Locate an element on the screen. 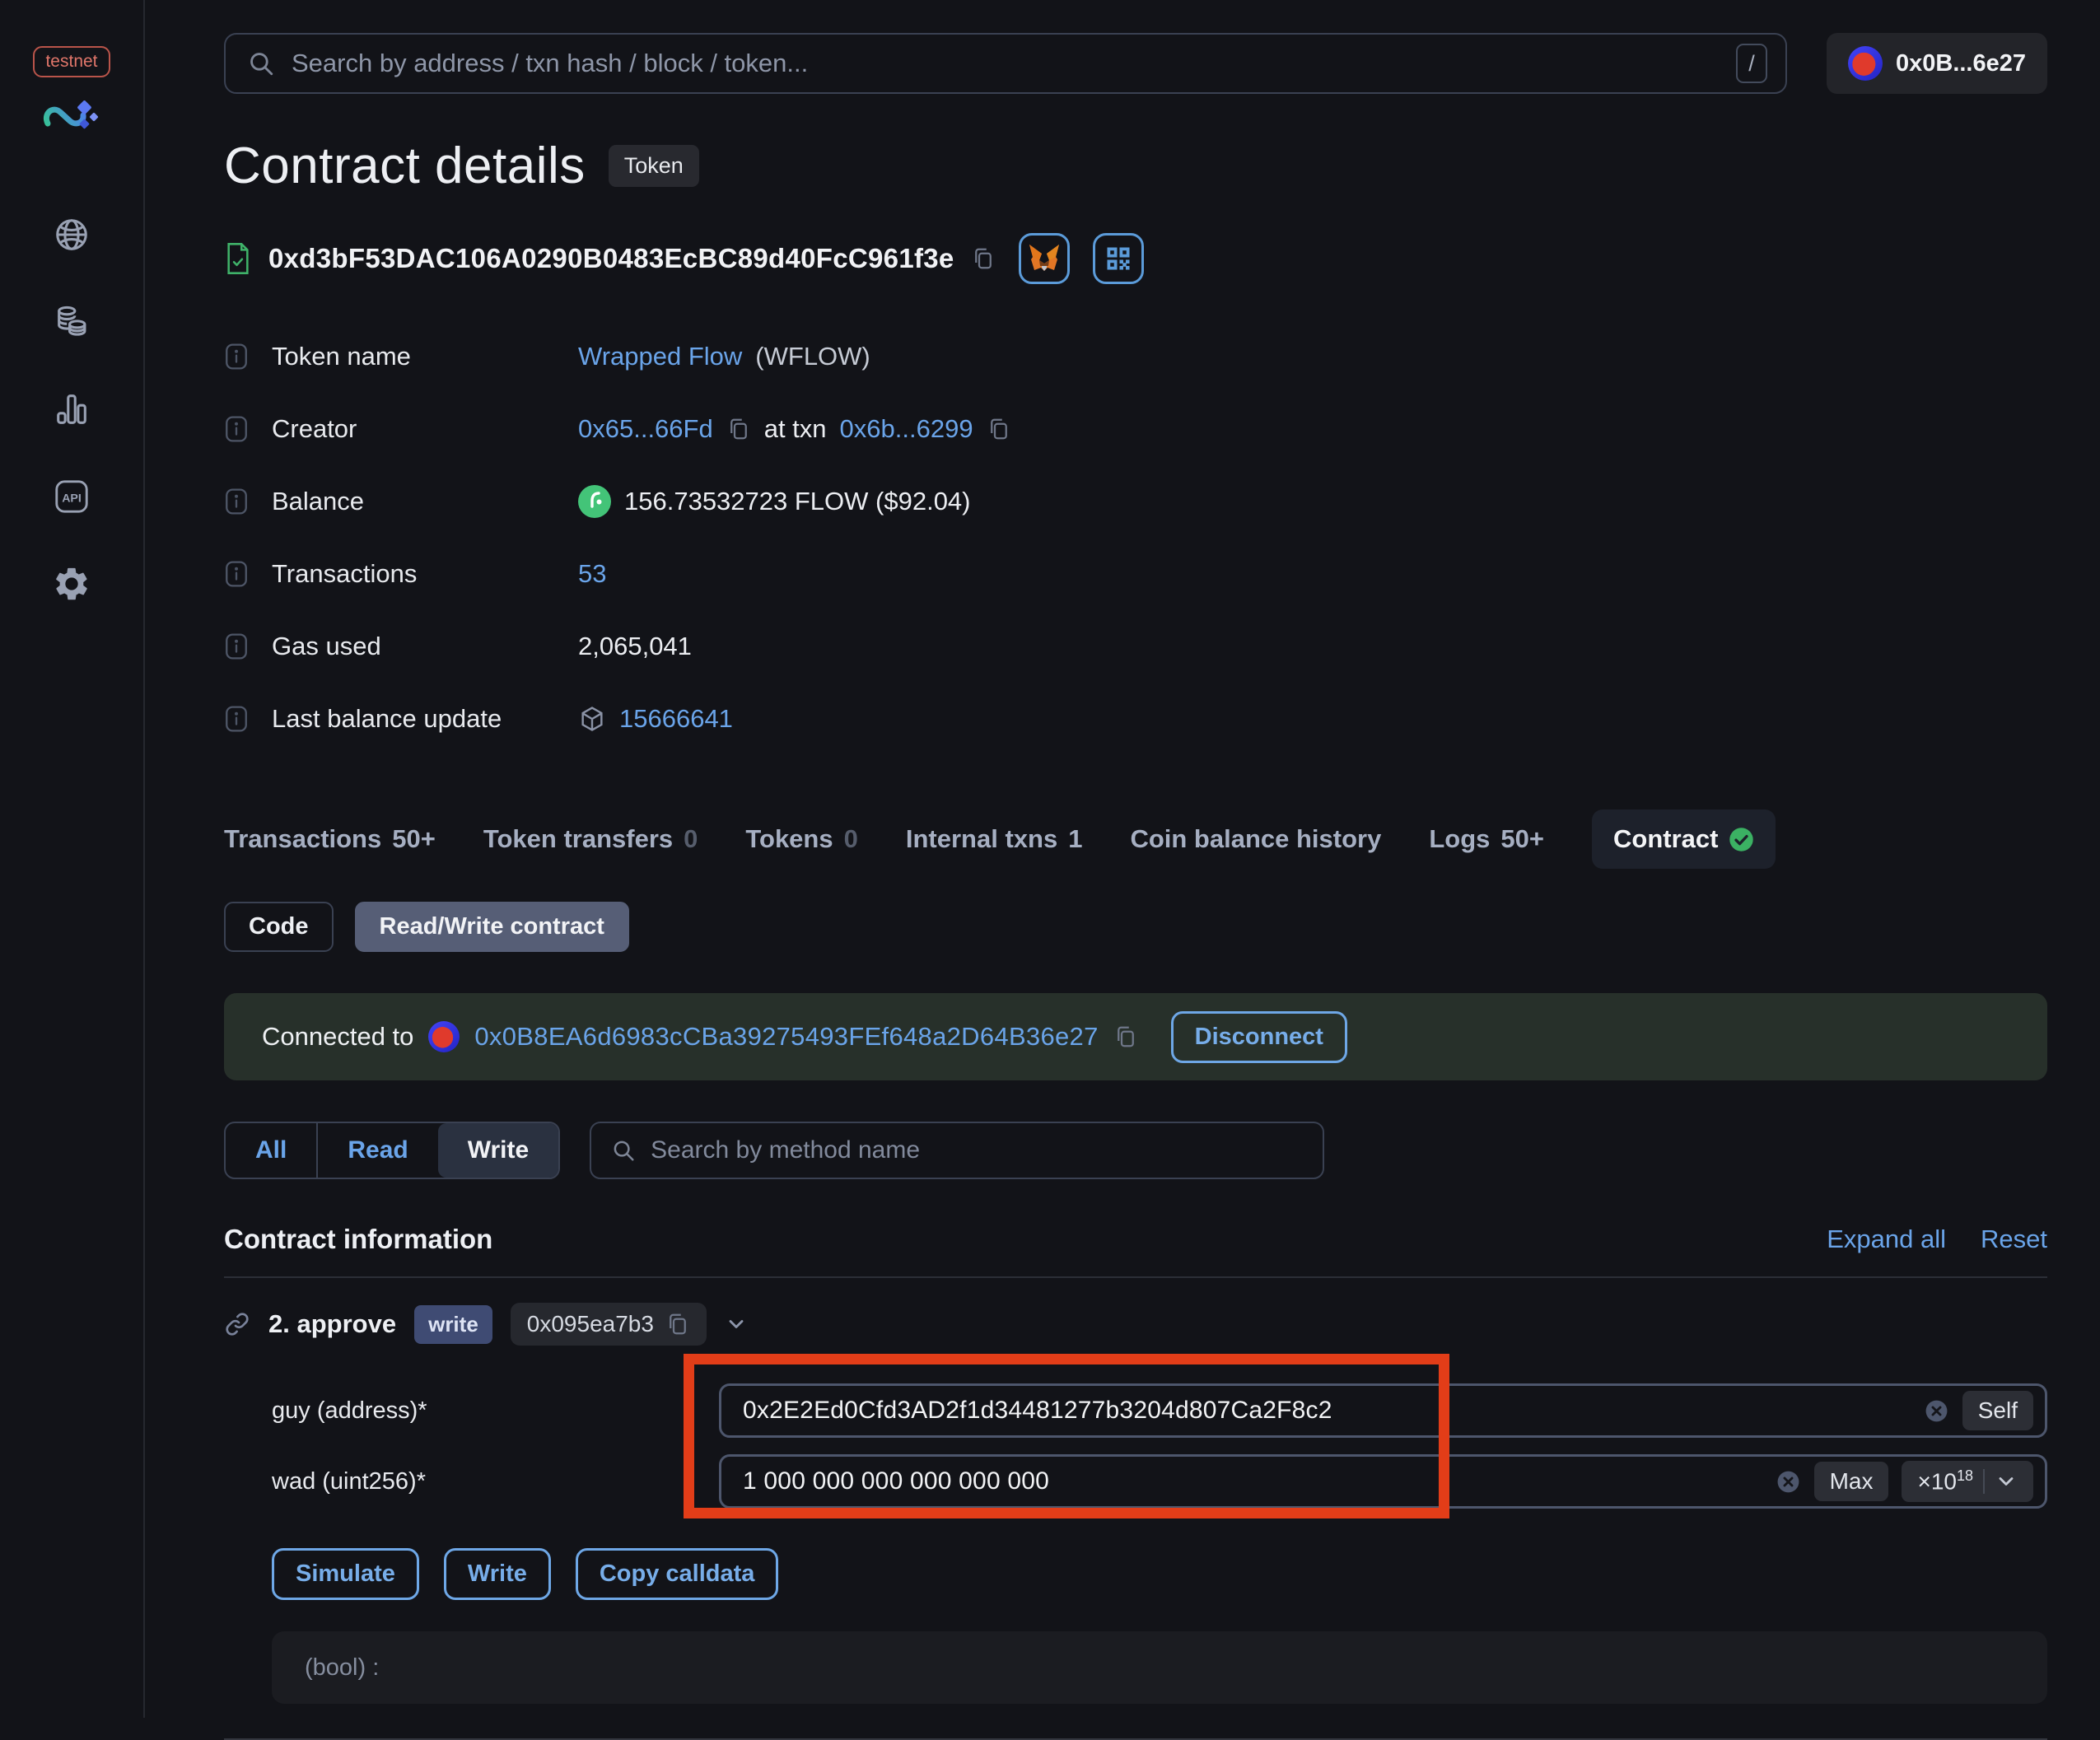  self-button: Self is located at coordinates (1997, 1410).